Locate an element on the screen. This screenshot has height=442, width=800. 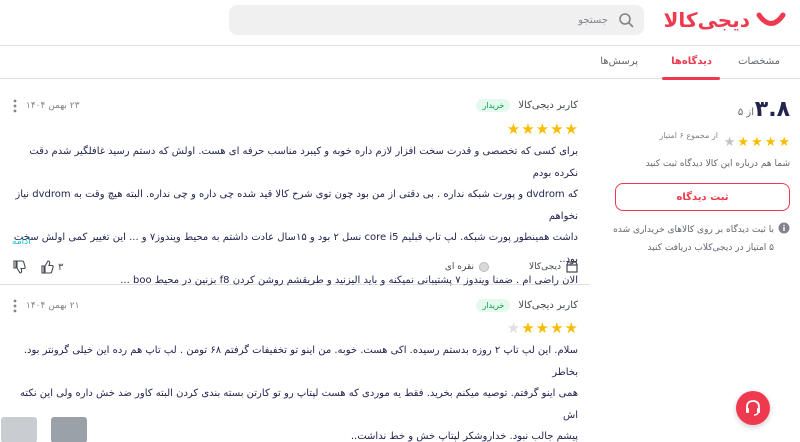
summary-stars: ★ ★ ★ ★ ★ is located at coordinates (757, 142).